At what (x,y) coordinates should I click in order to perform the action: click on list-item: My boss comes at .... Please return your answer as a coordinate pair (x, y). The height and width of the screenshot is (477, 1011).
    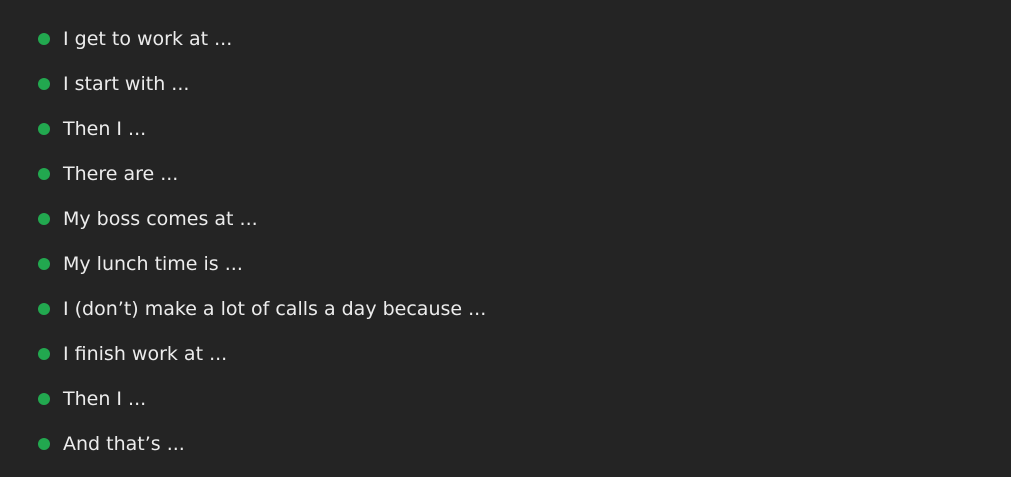
    Looking at the image, I should click on (262, 218).